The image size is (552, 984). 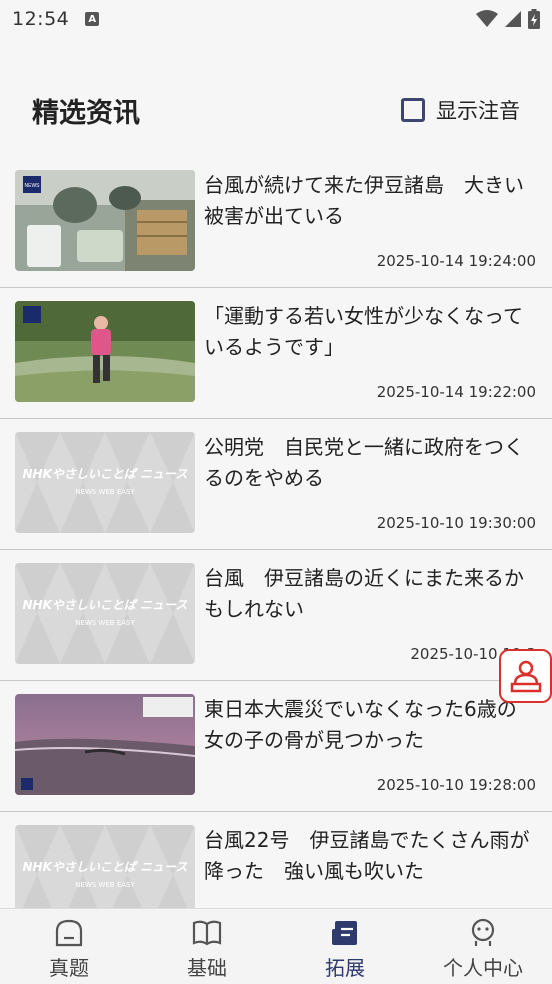 What do you see at coordinates (86, 113) in the screenshot?
I see `page-title: 精选资讯` at bounding box center [86, 113].